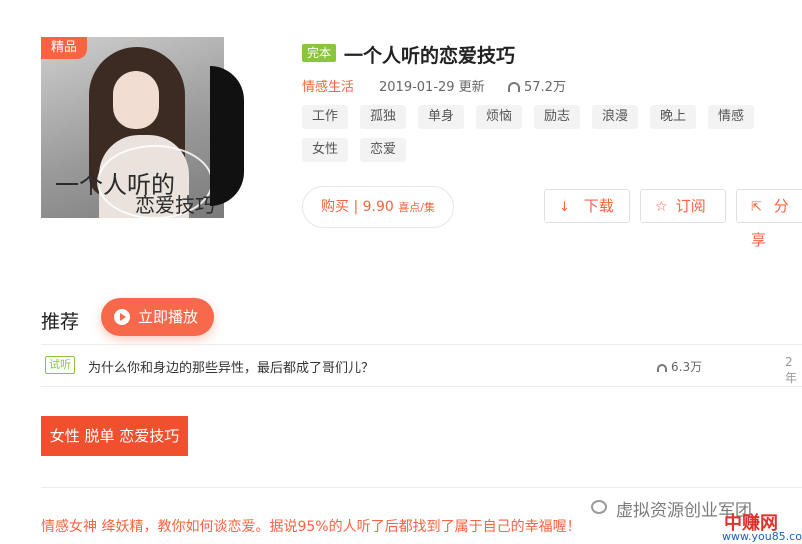 The image size is (802, 544). I want to click on episode-date: 2年, so click(791, 370).